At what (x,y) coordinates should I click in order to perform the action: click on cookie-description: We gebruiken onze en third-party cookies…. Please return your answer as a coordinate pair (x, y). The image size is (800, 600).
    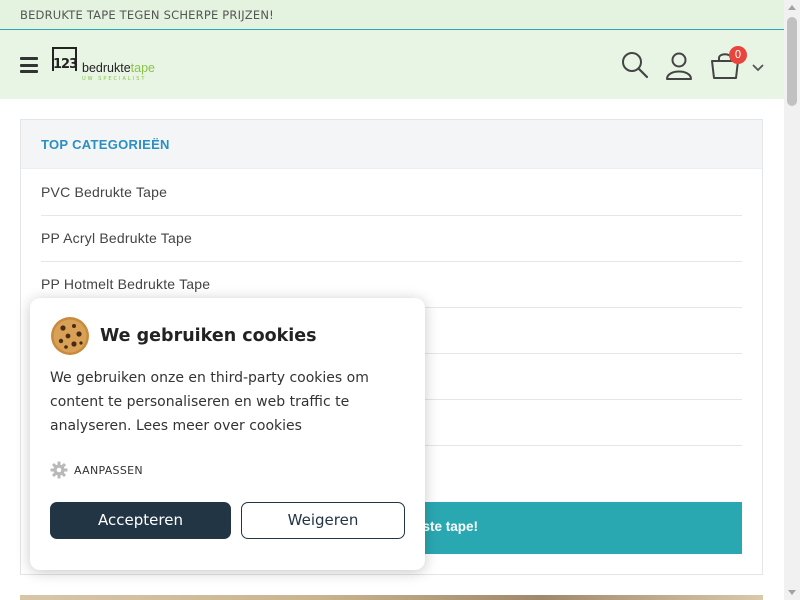
    Looking at the image, I should click on (209, 402).